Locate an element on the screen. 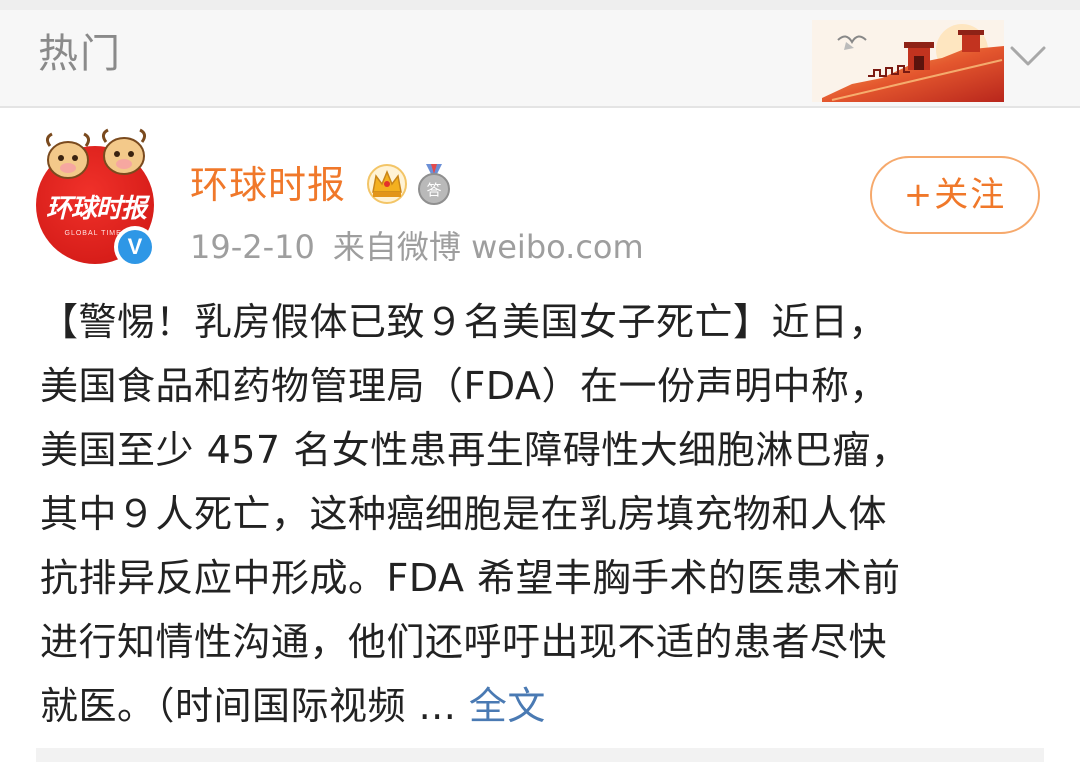 The image size is (1080, 762). media-preview-edge is located at coordinates (540, 755).